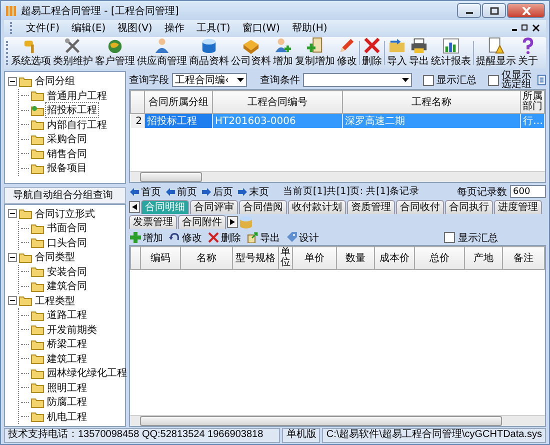 Image resolution: width=550 pixels, height=445 pixels. What do you see at coordinates (355, 258) in the screenshot?
I see `column-header: 数量` at bounding box center [355, 258].